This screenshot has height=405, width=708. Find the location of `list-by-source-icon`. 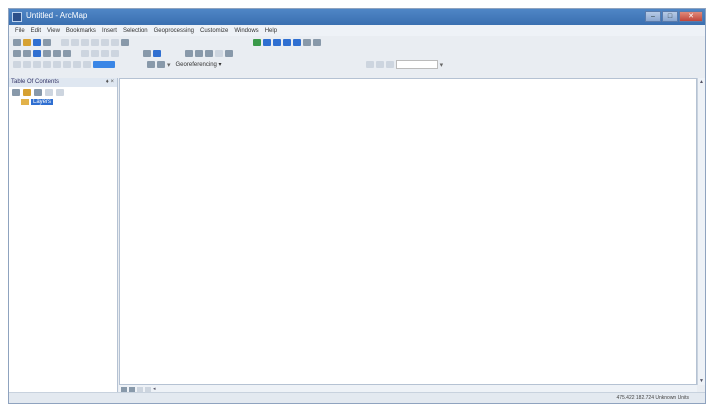

list-by-source-icon is located at coordinates (27, 92).